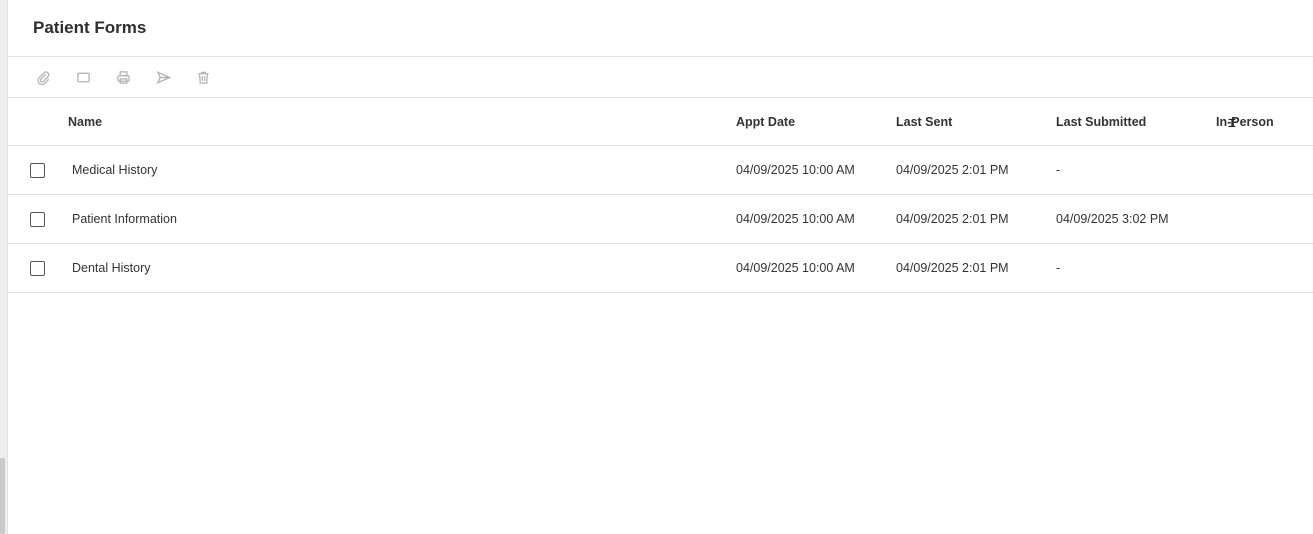 This screenshot has width=1313, height=534. I want to click on form-name: Medical History, so click(115, 170).